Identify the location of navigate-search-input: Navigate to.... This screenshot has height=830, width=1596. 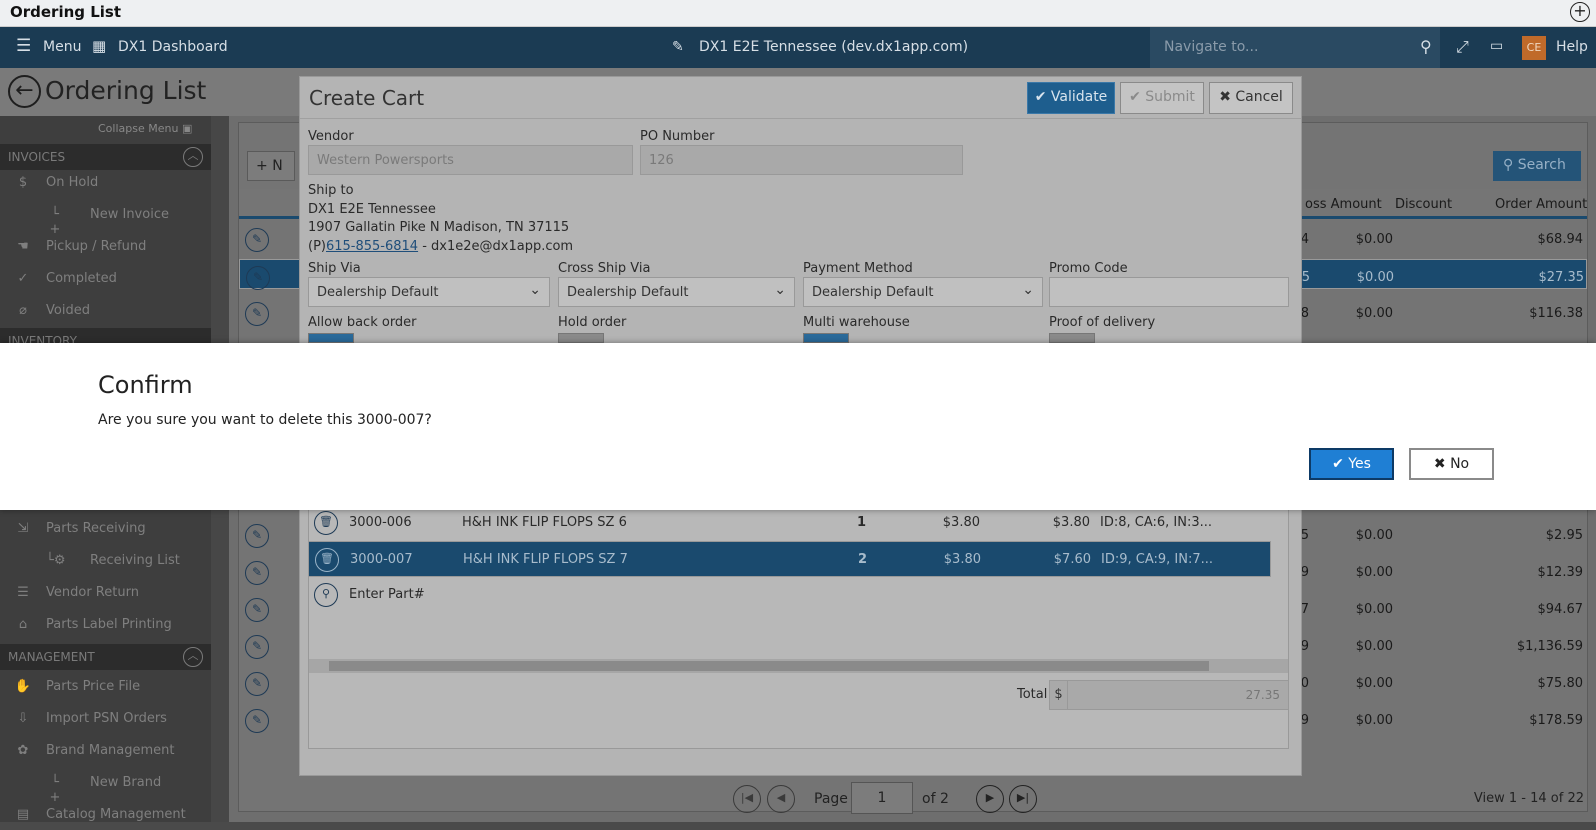
(1295, 47).